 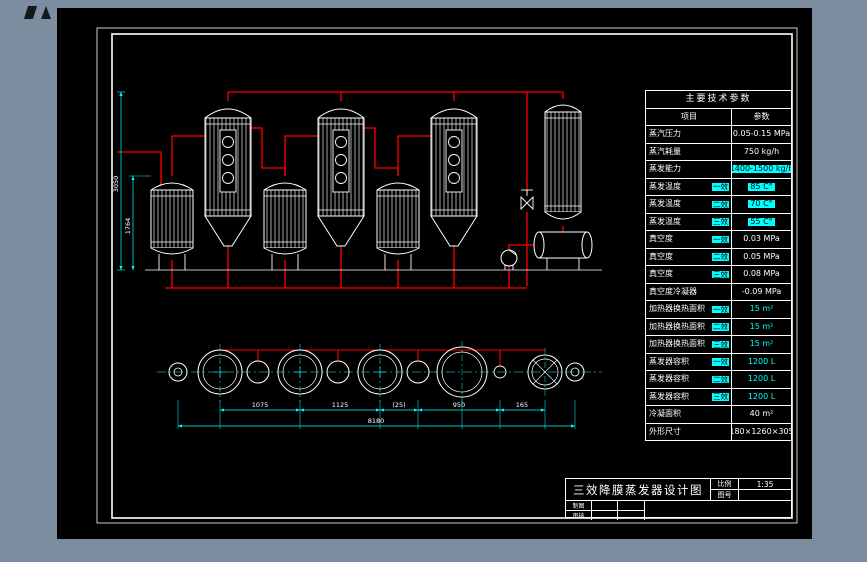 I want to click on param-label: 外形尺寸, so click(x=689, y=431).